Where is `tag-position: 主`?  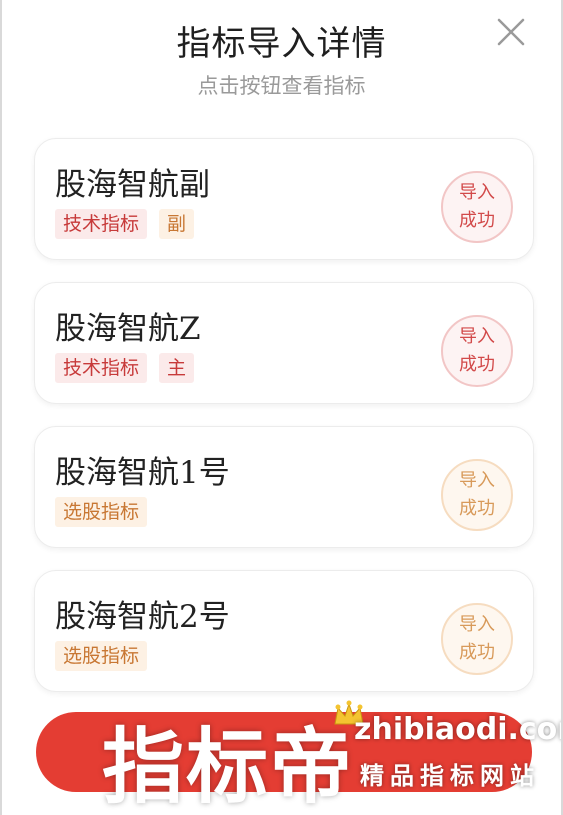
tag-position: 主 is located at coordinates (177, 368).